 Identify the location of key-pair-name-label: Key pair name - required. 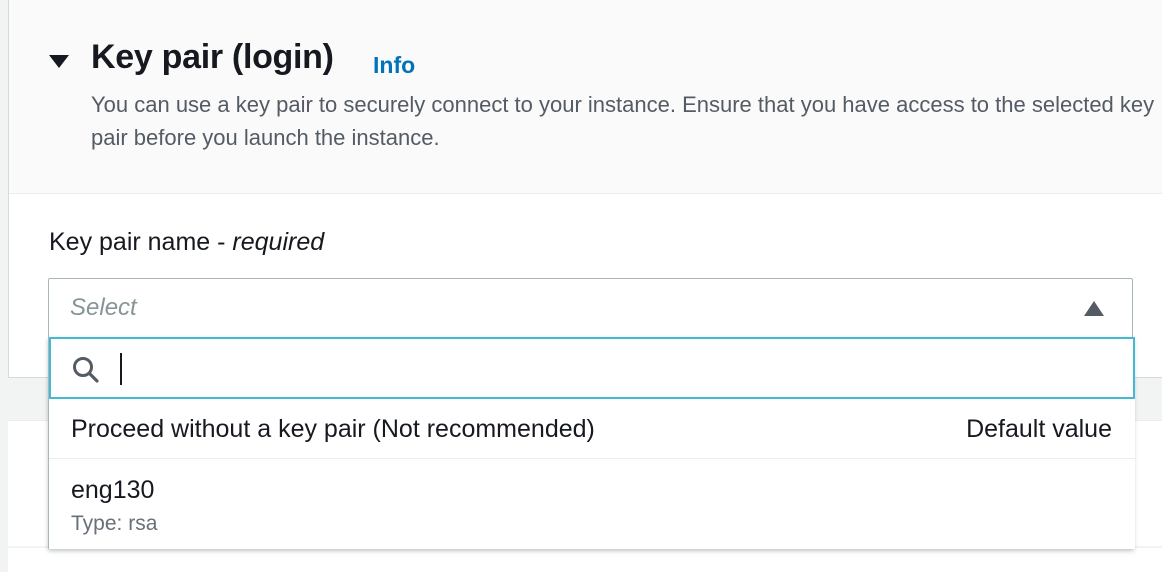
(187, 242).